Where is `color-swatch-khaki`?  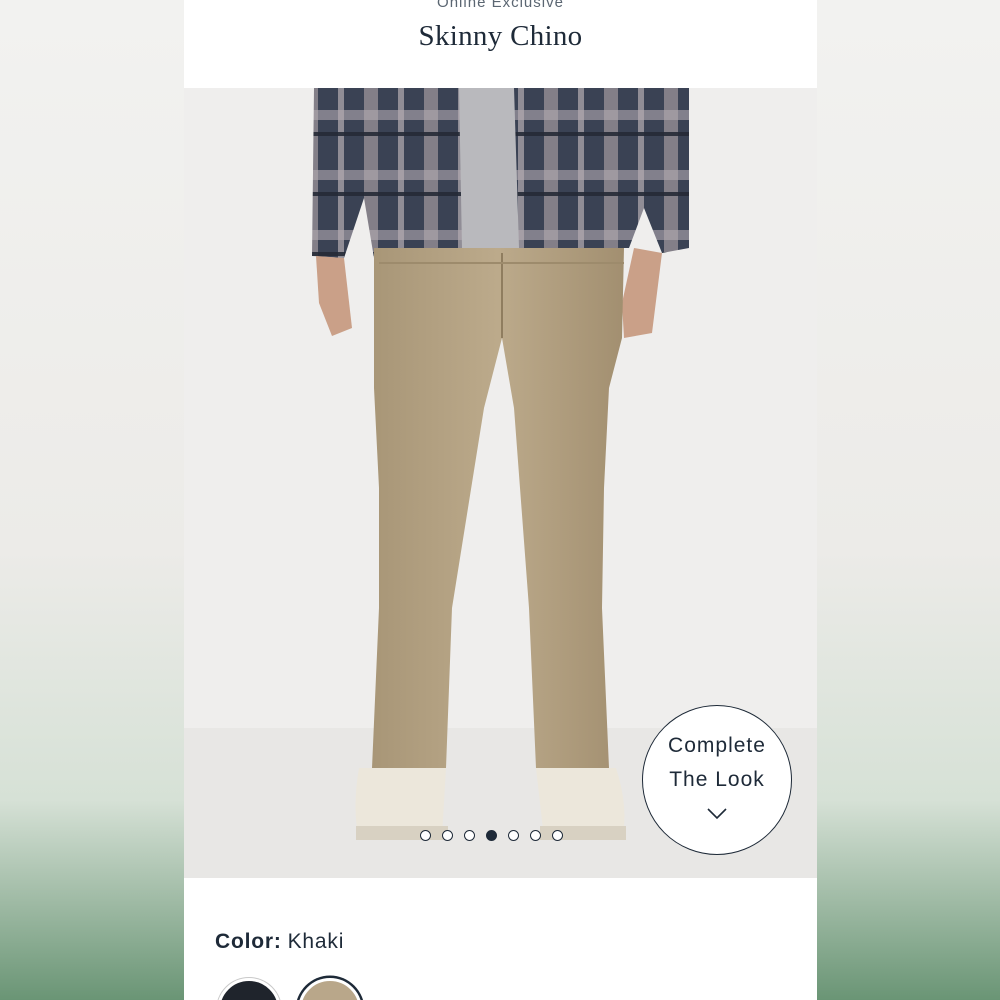
color-swatch-khaki is located at coordinates (330, 989).